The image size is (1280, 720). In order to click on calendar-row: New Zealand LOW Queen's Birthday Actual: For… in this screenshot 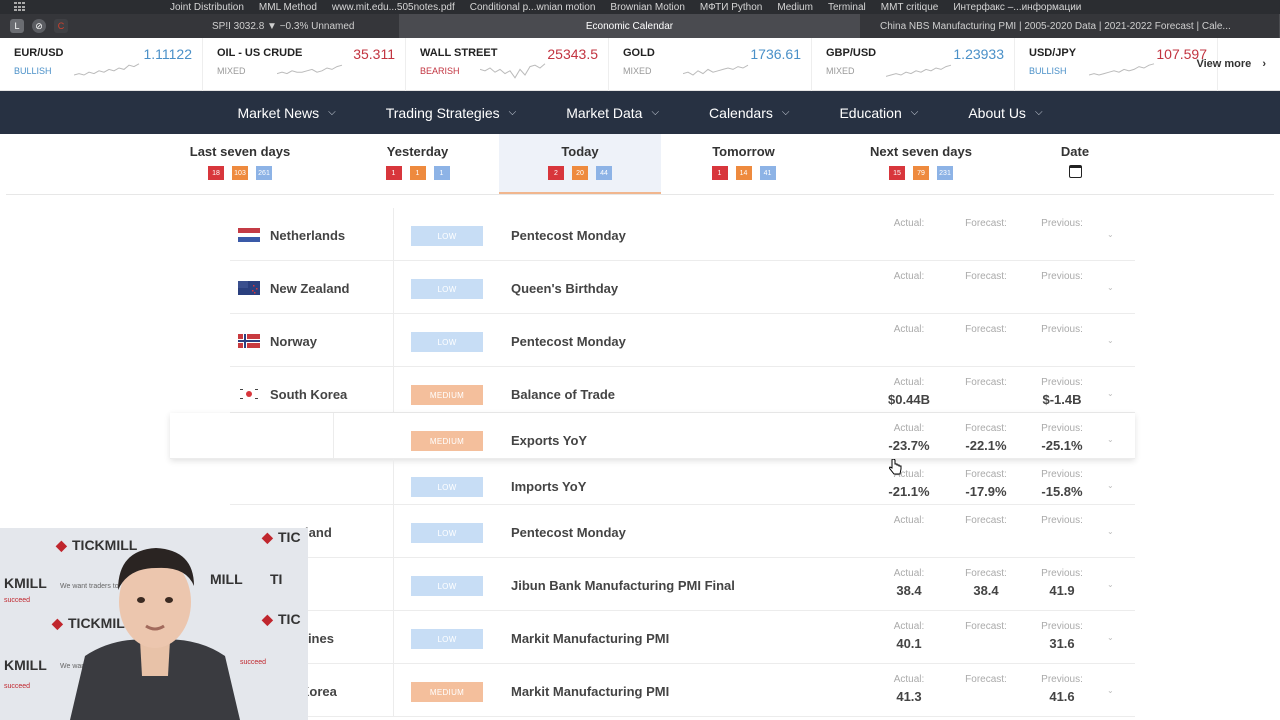, I will do `click(682, 287)`.